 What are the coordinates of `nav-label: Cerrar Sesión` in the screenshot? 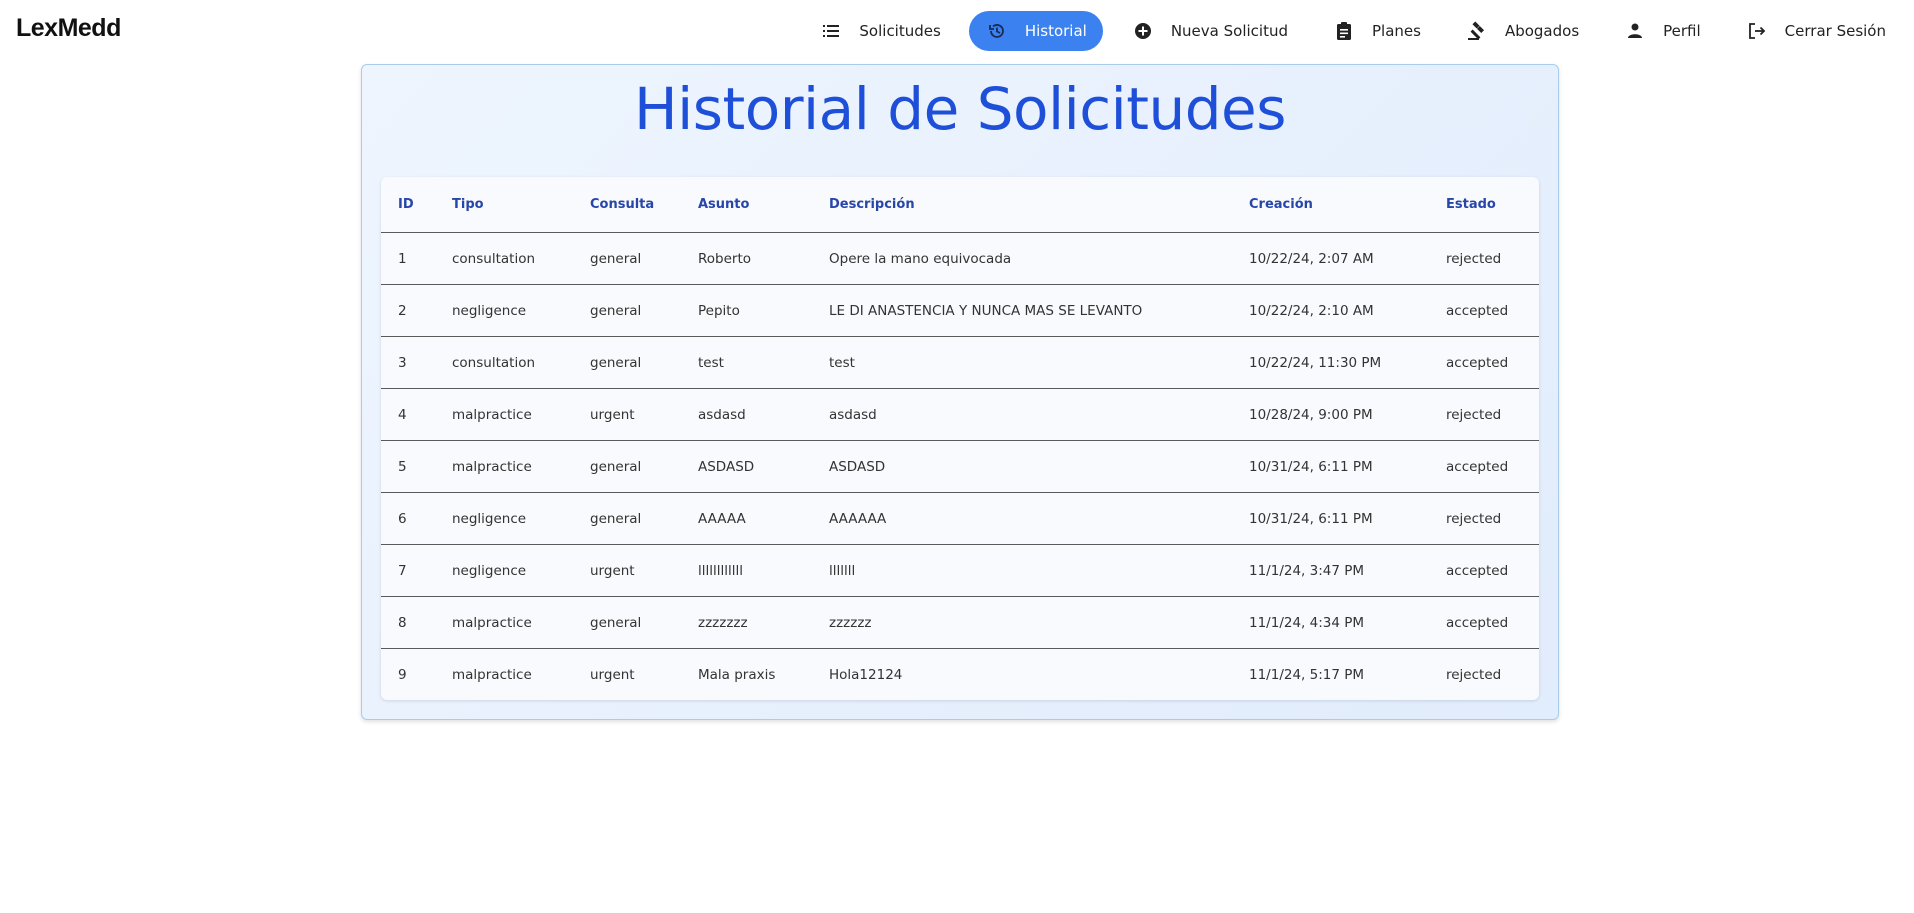 It's located at (1835, 31).